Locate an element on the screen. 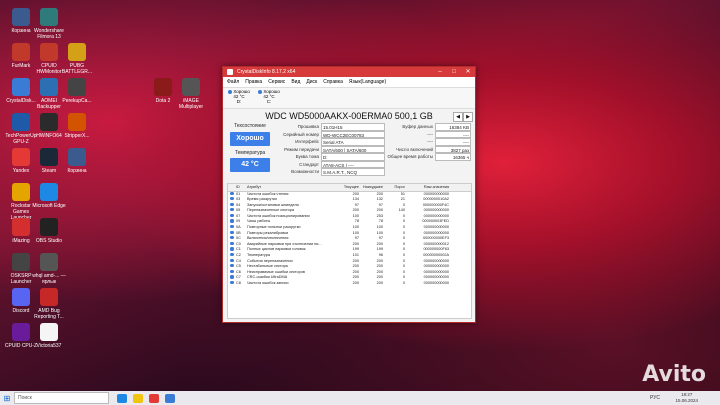  column-header: Raw-значения is located at coordinates (428, 187).